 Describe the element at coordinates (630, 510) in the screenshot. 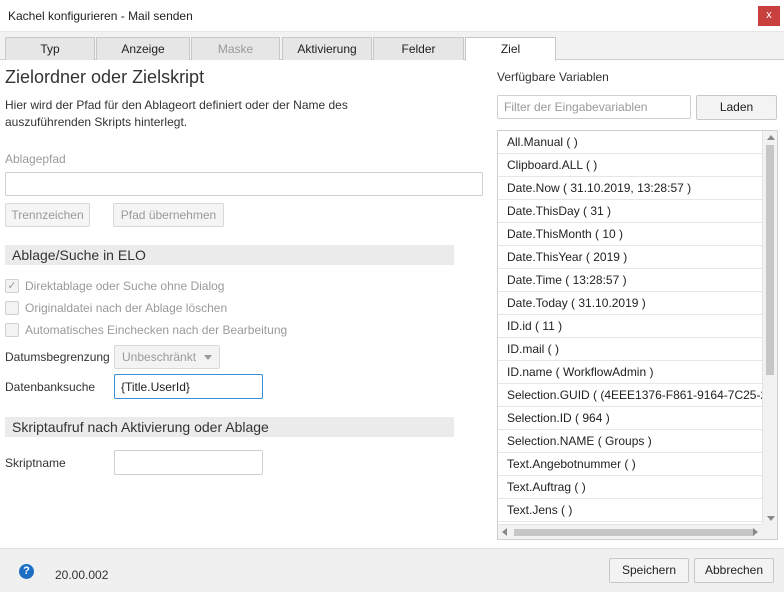

I see `list-item: Text.Jens ( )` at that location.